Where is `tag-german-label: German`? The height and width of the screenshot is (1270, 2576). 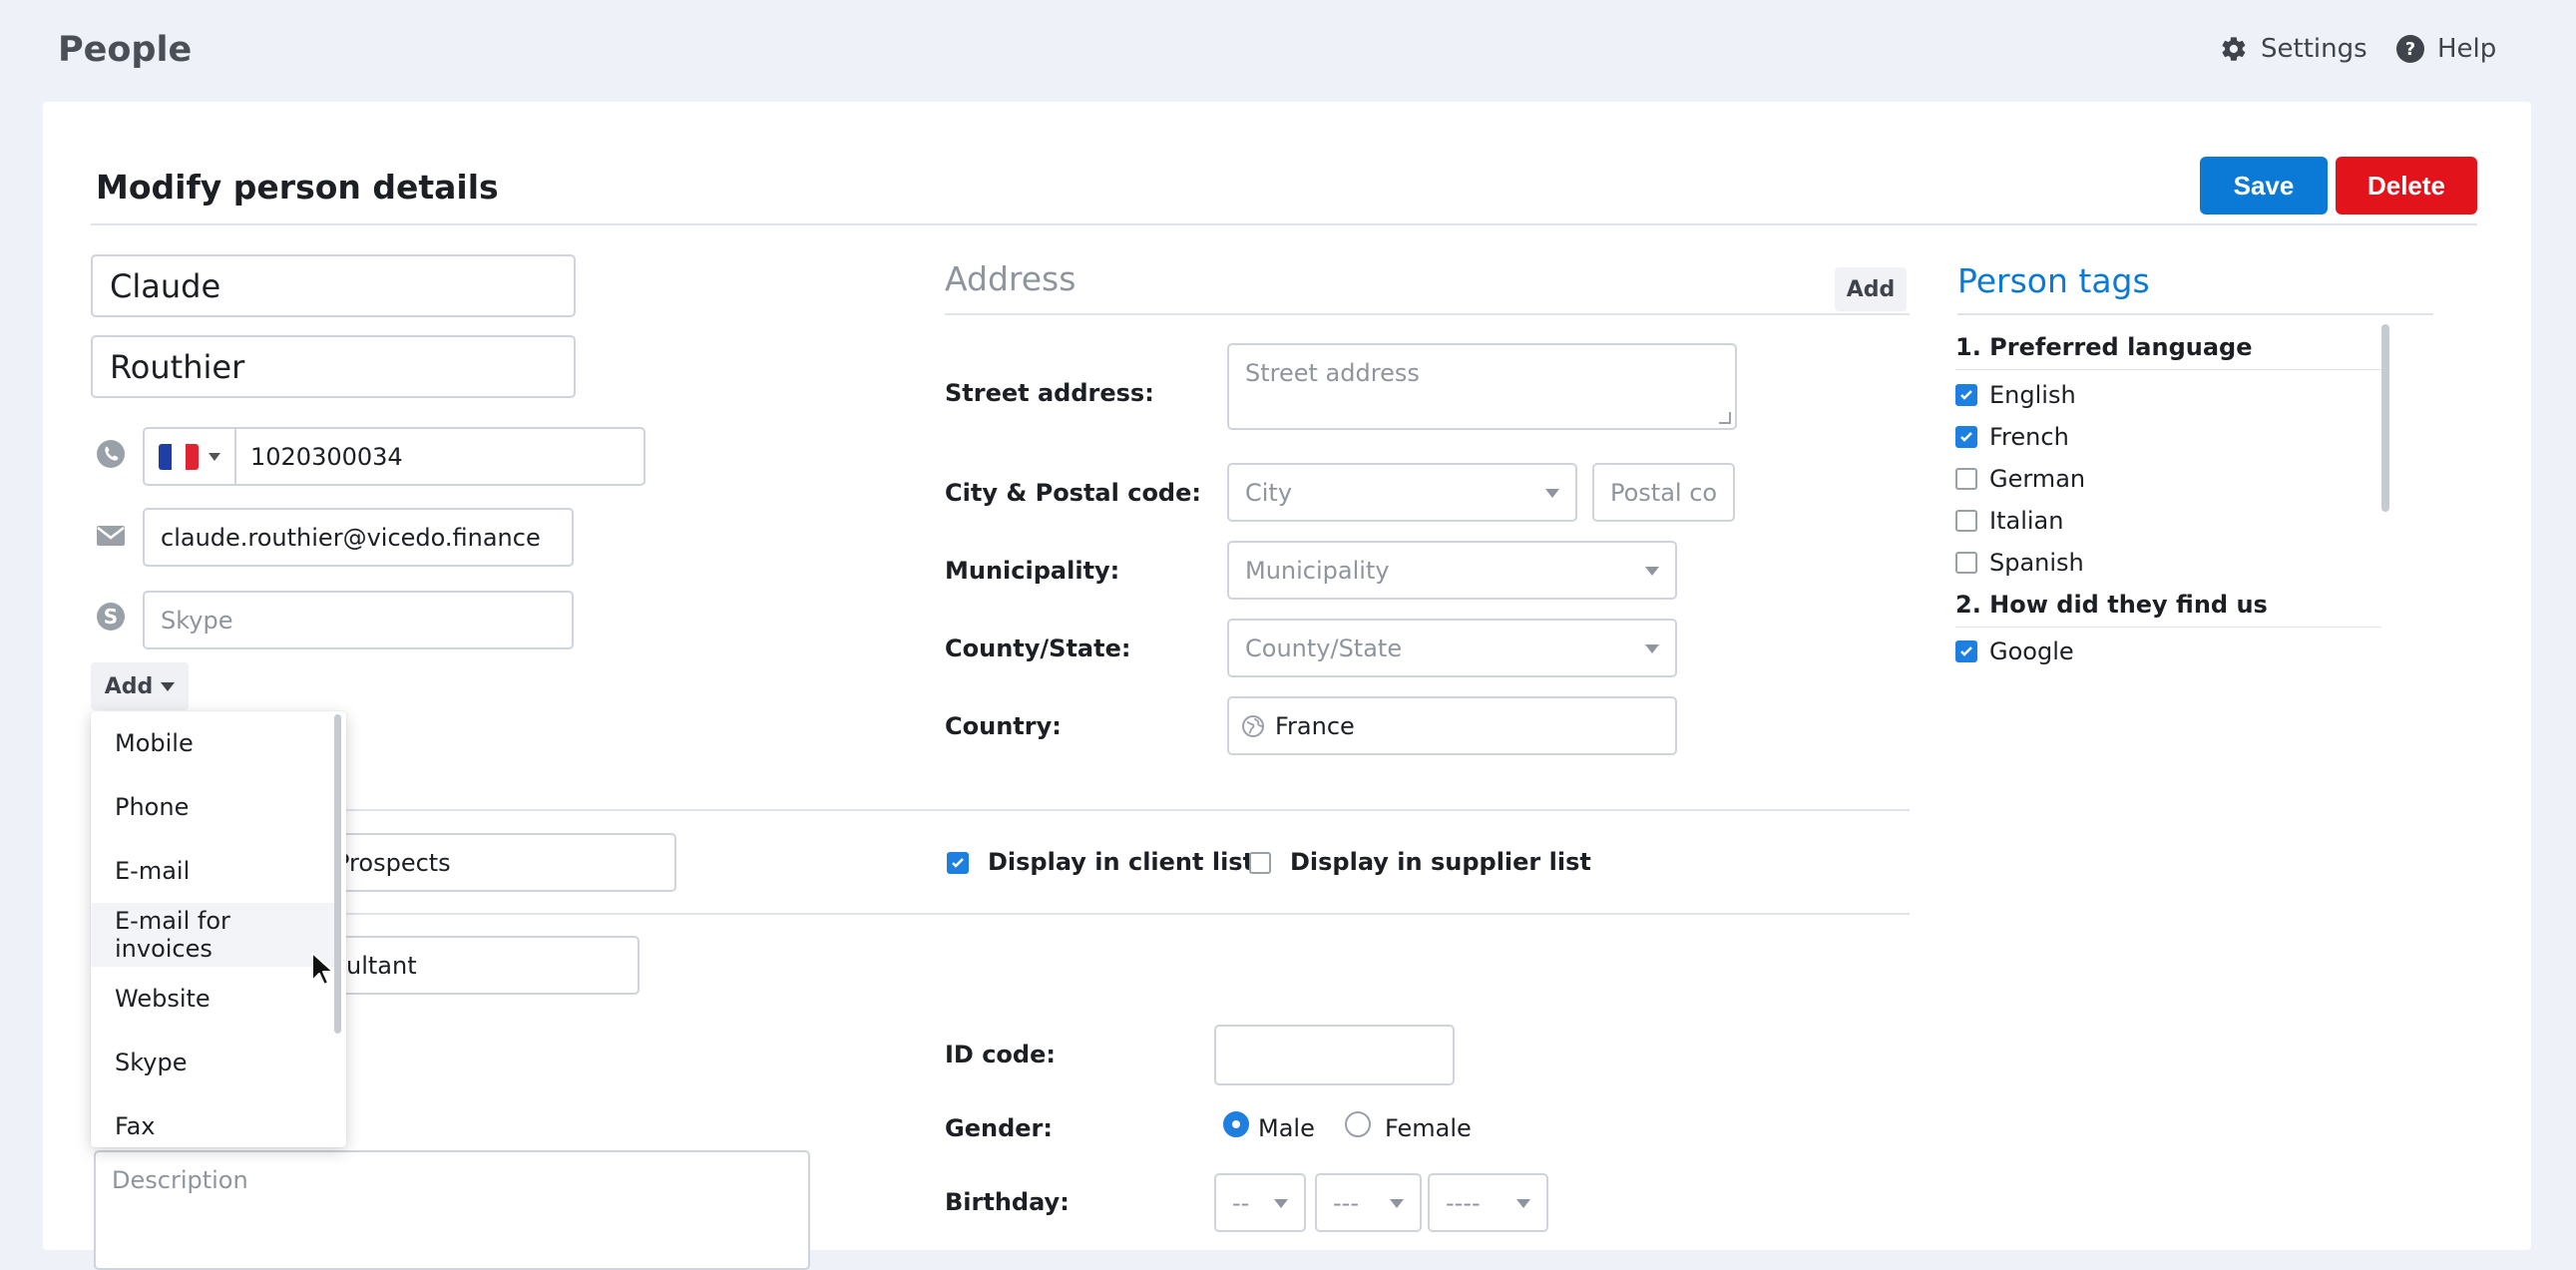 tag-german-label: German is located at coordinates (2037, 479).